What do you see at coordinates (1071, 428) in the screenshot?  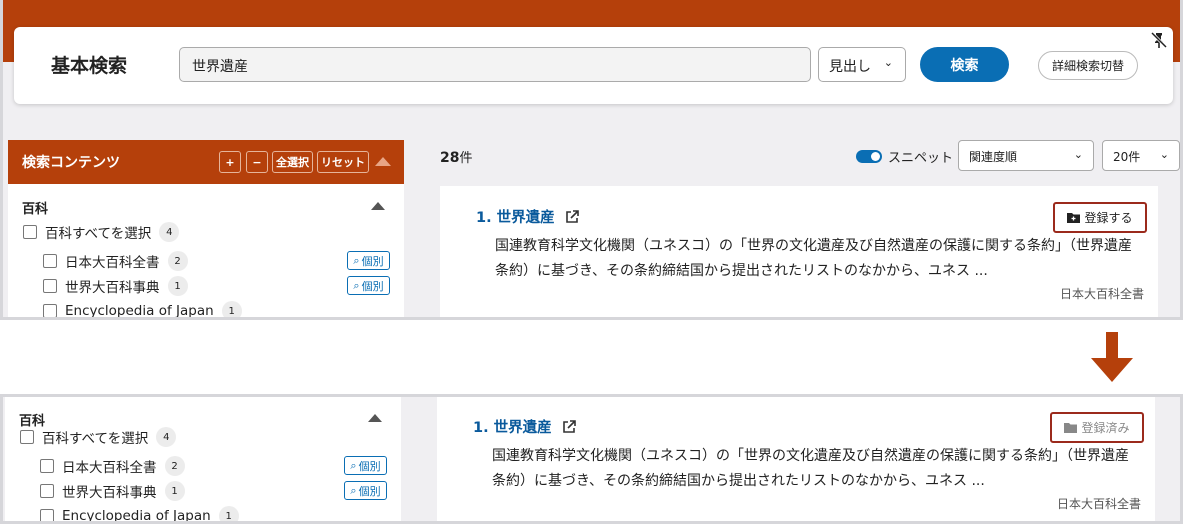 I see `folder-icon` at bounding box center [1071, 428].